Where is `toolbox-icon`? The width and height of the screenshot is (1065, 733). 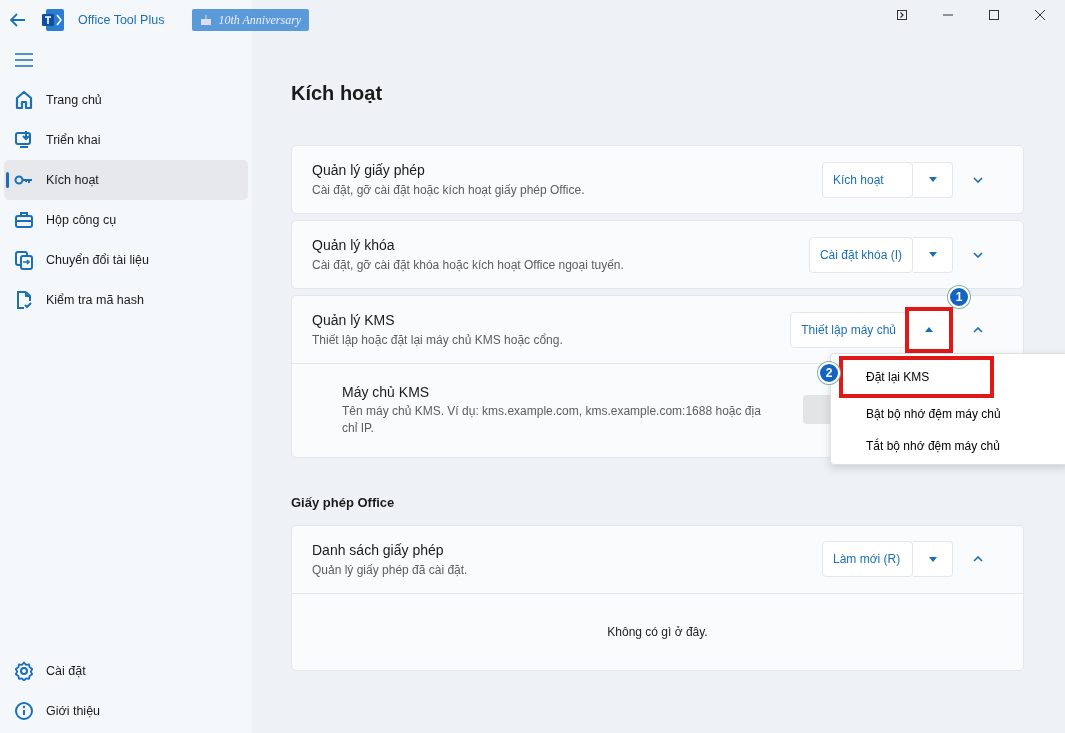
toolbox-icon is located at coordinates (24, 220).